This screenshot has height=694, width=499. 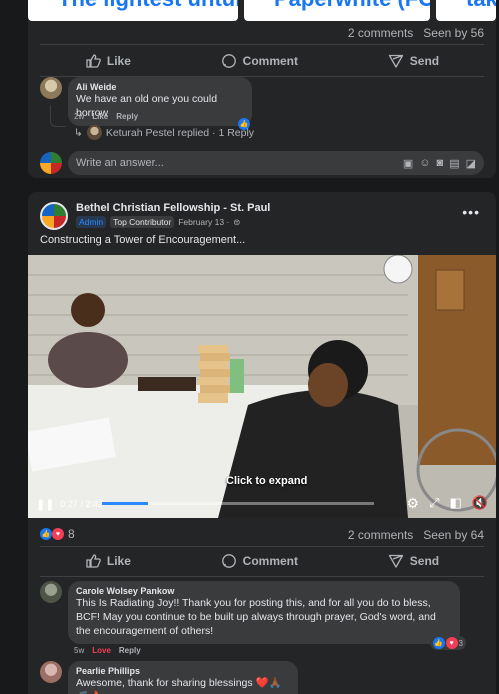 I want to click on left-sidebar-strip, so click(x=11, y=347).